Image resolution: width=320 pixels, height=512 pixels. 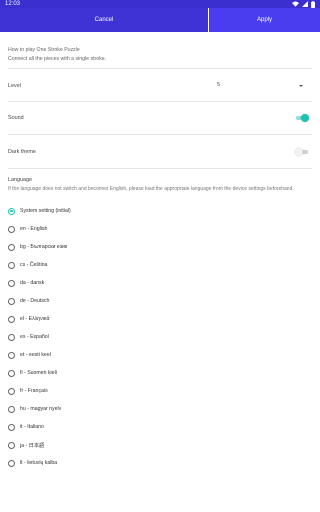 I want to click on language-option-label: it - Italiano, so click(x=32, y=427).